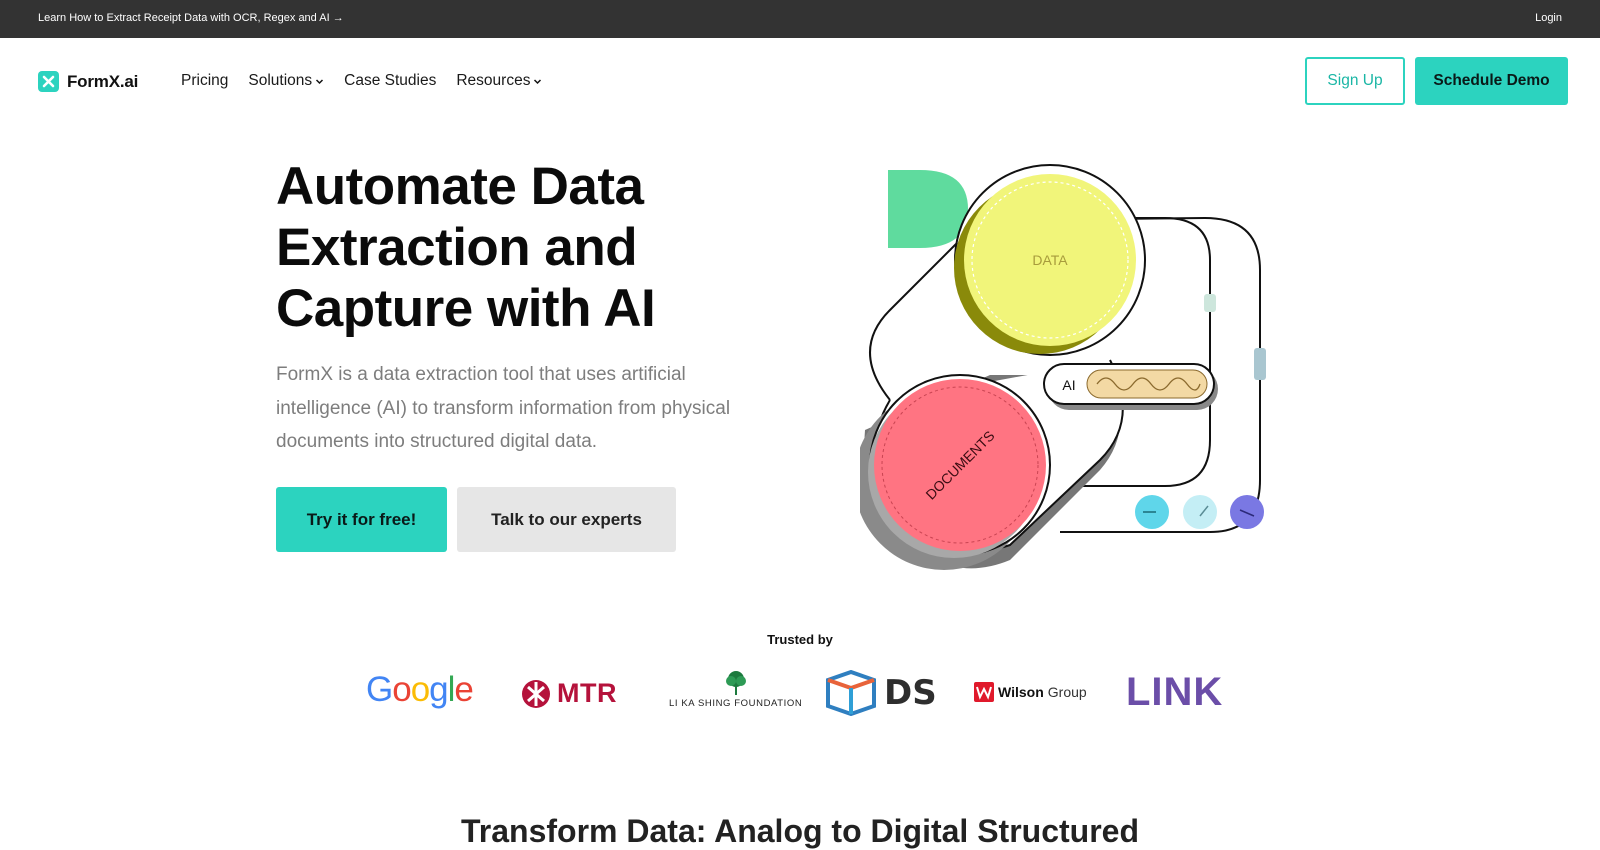 The image size is (1600, 850). I want to click on wilson-emblem-icon, so click(984, 692).